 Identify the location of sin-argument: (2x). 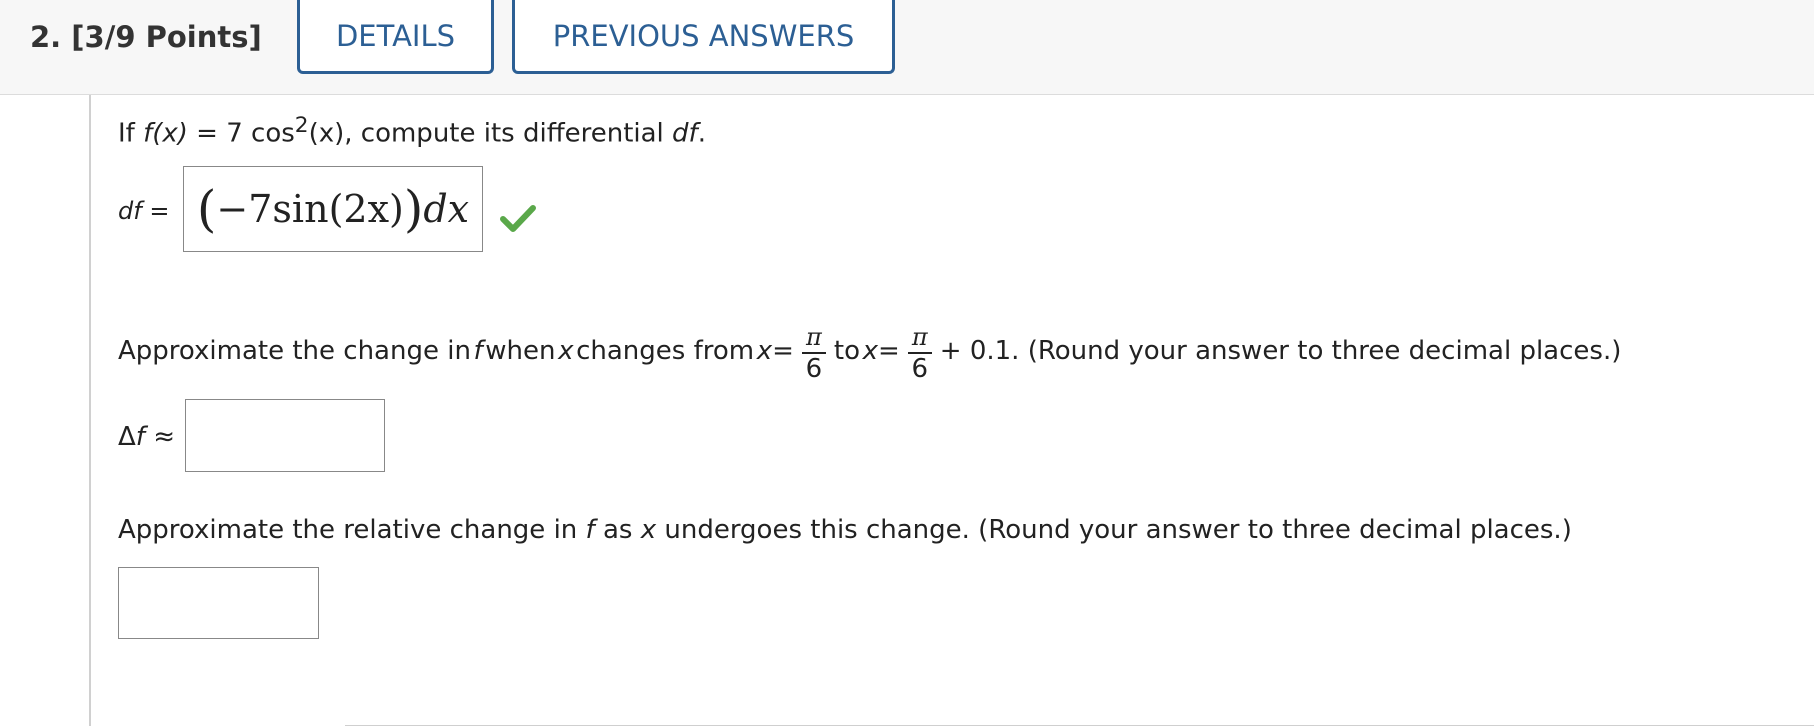
(366, 209).